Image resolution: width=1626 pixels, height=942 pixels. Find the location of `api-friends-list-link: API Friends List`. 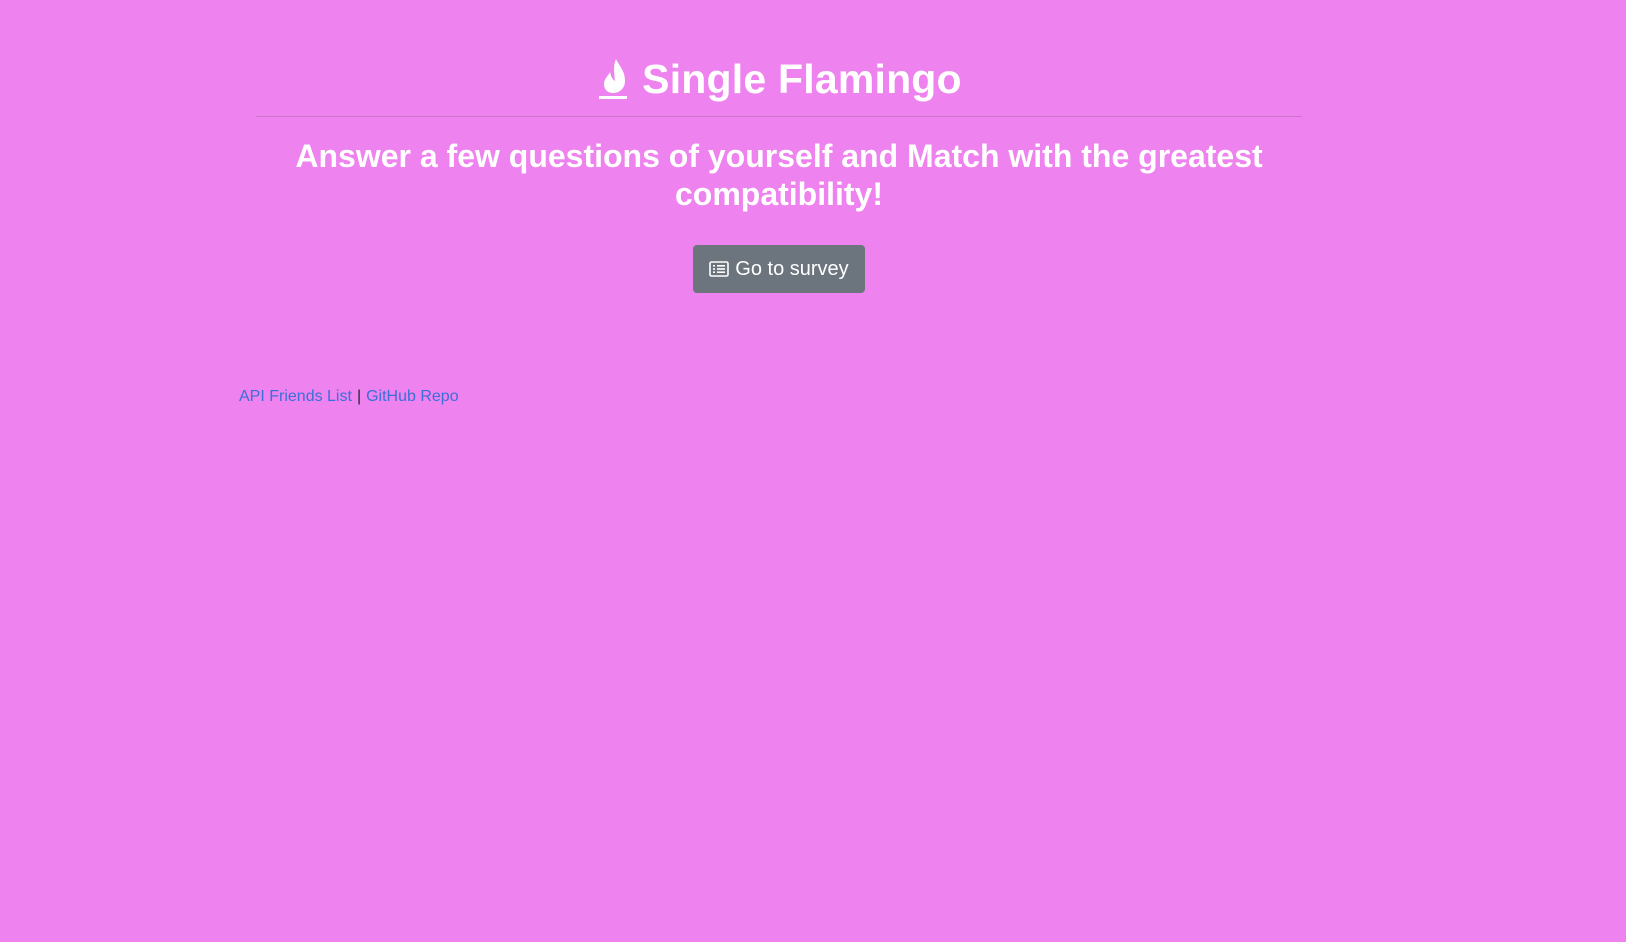

api-friends-list-link: API Friends List is located at coordinates (295, 396).